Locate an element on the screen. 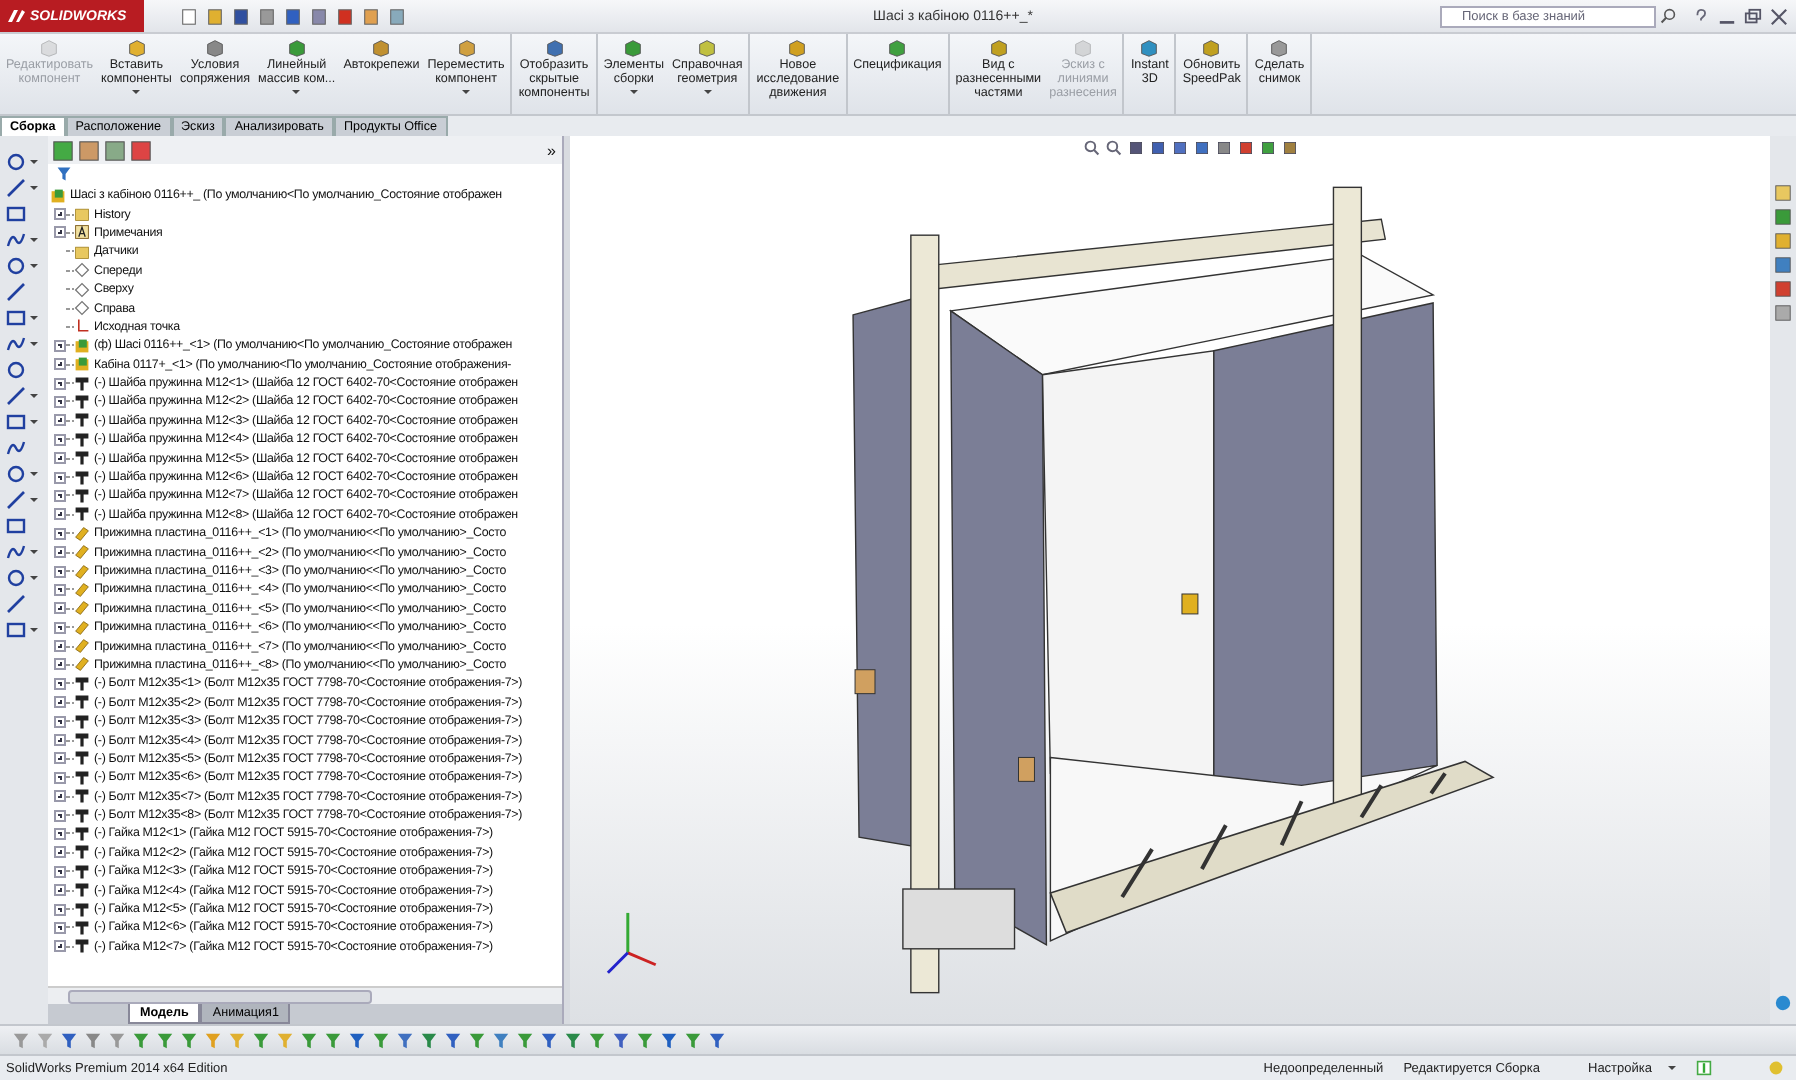 This screenshot has width=1796, height=1080. circle-icon is located at coordinates (16, 266).